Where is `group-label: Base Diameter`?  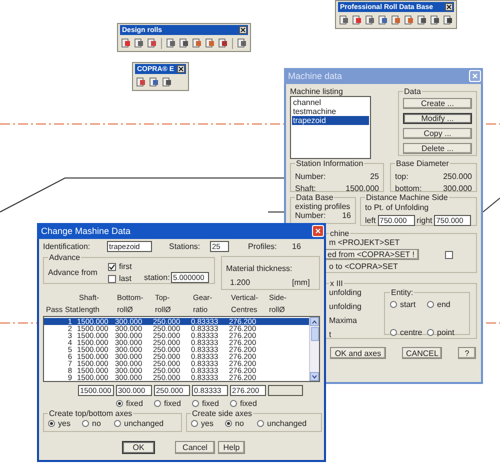
group-label: Base Diameter is located at coordinates (422, 163).